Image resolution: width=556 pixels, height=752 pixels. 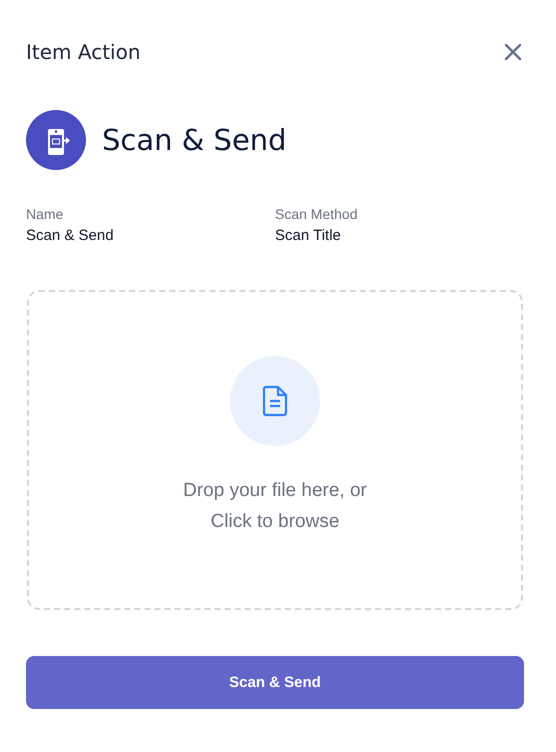 What do you see at coordinates (194, 140) in the screenshot?
I see `action-name: Scan & Send` at bounding box center [194, 140].